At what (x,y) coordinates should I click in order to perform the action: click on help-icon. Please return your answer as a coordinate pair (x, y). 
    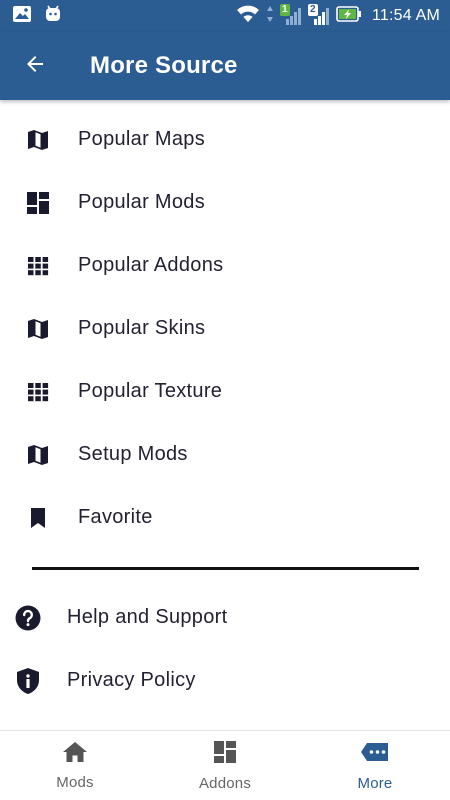
    Looking at the image, I should click on (33, 618).